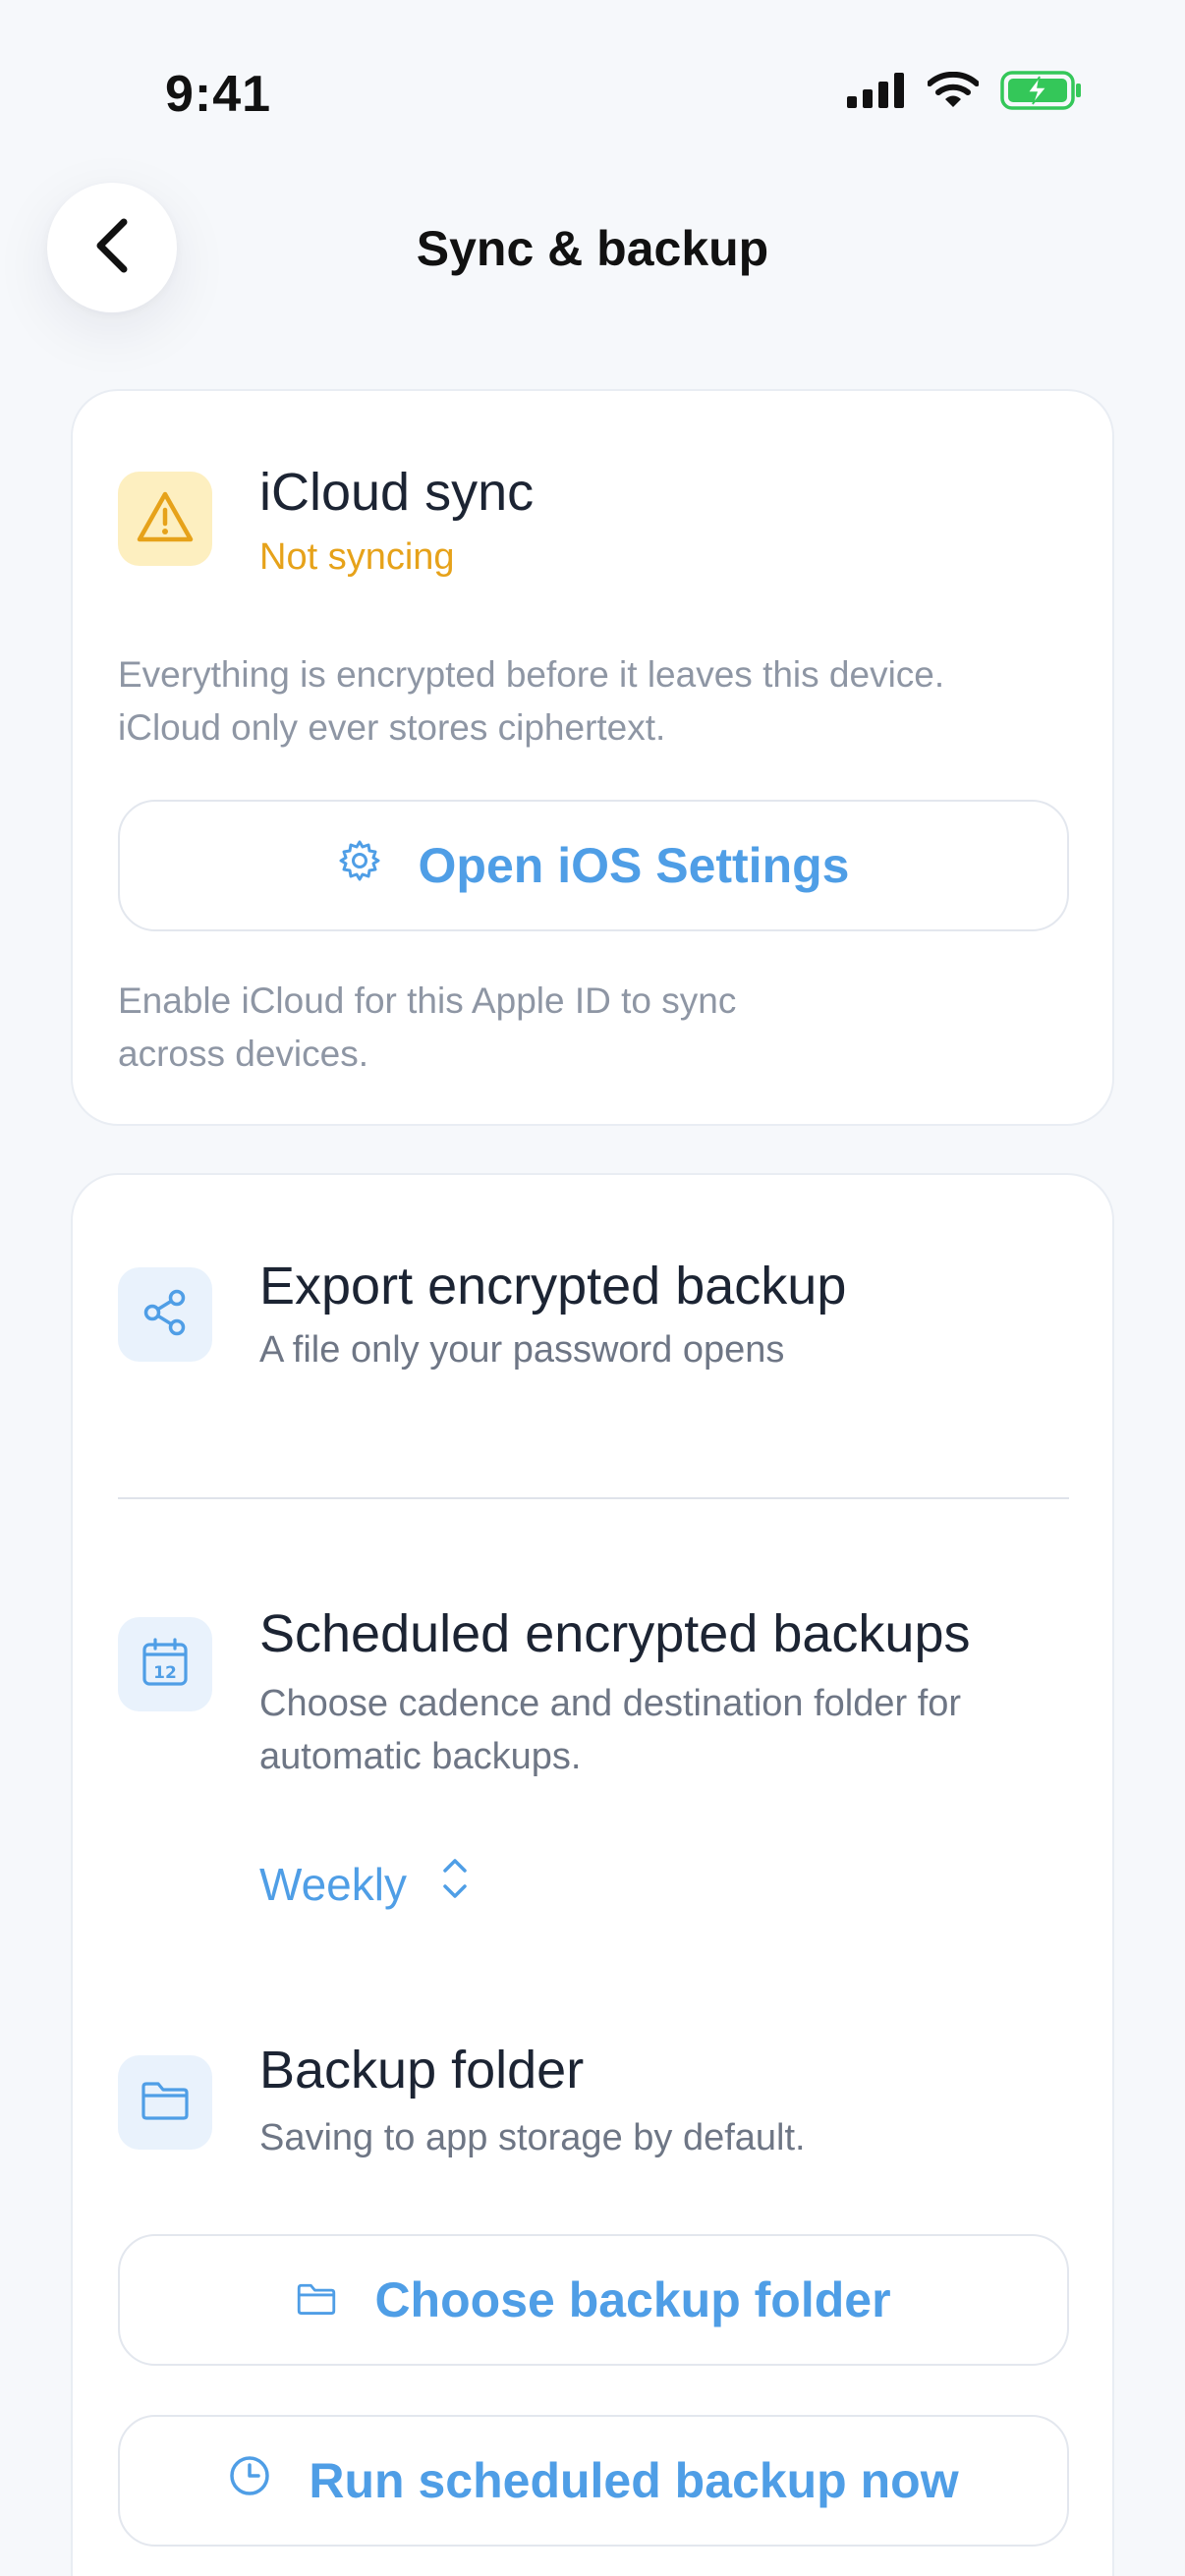 This screenshot has width=1185, height=2576. Describe the element at coordinates (392, 727) in the screenshot. I see `icloud-description-line2: iCloud only ever stores ciphertext.` at that location.